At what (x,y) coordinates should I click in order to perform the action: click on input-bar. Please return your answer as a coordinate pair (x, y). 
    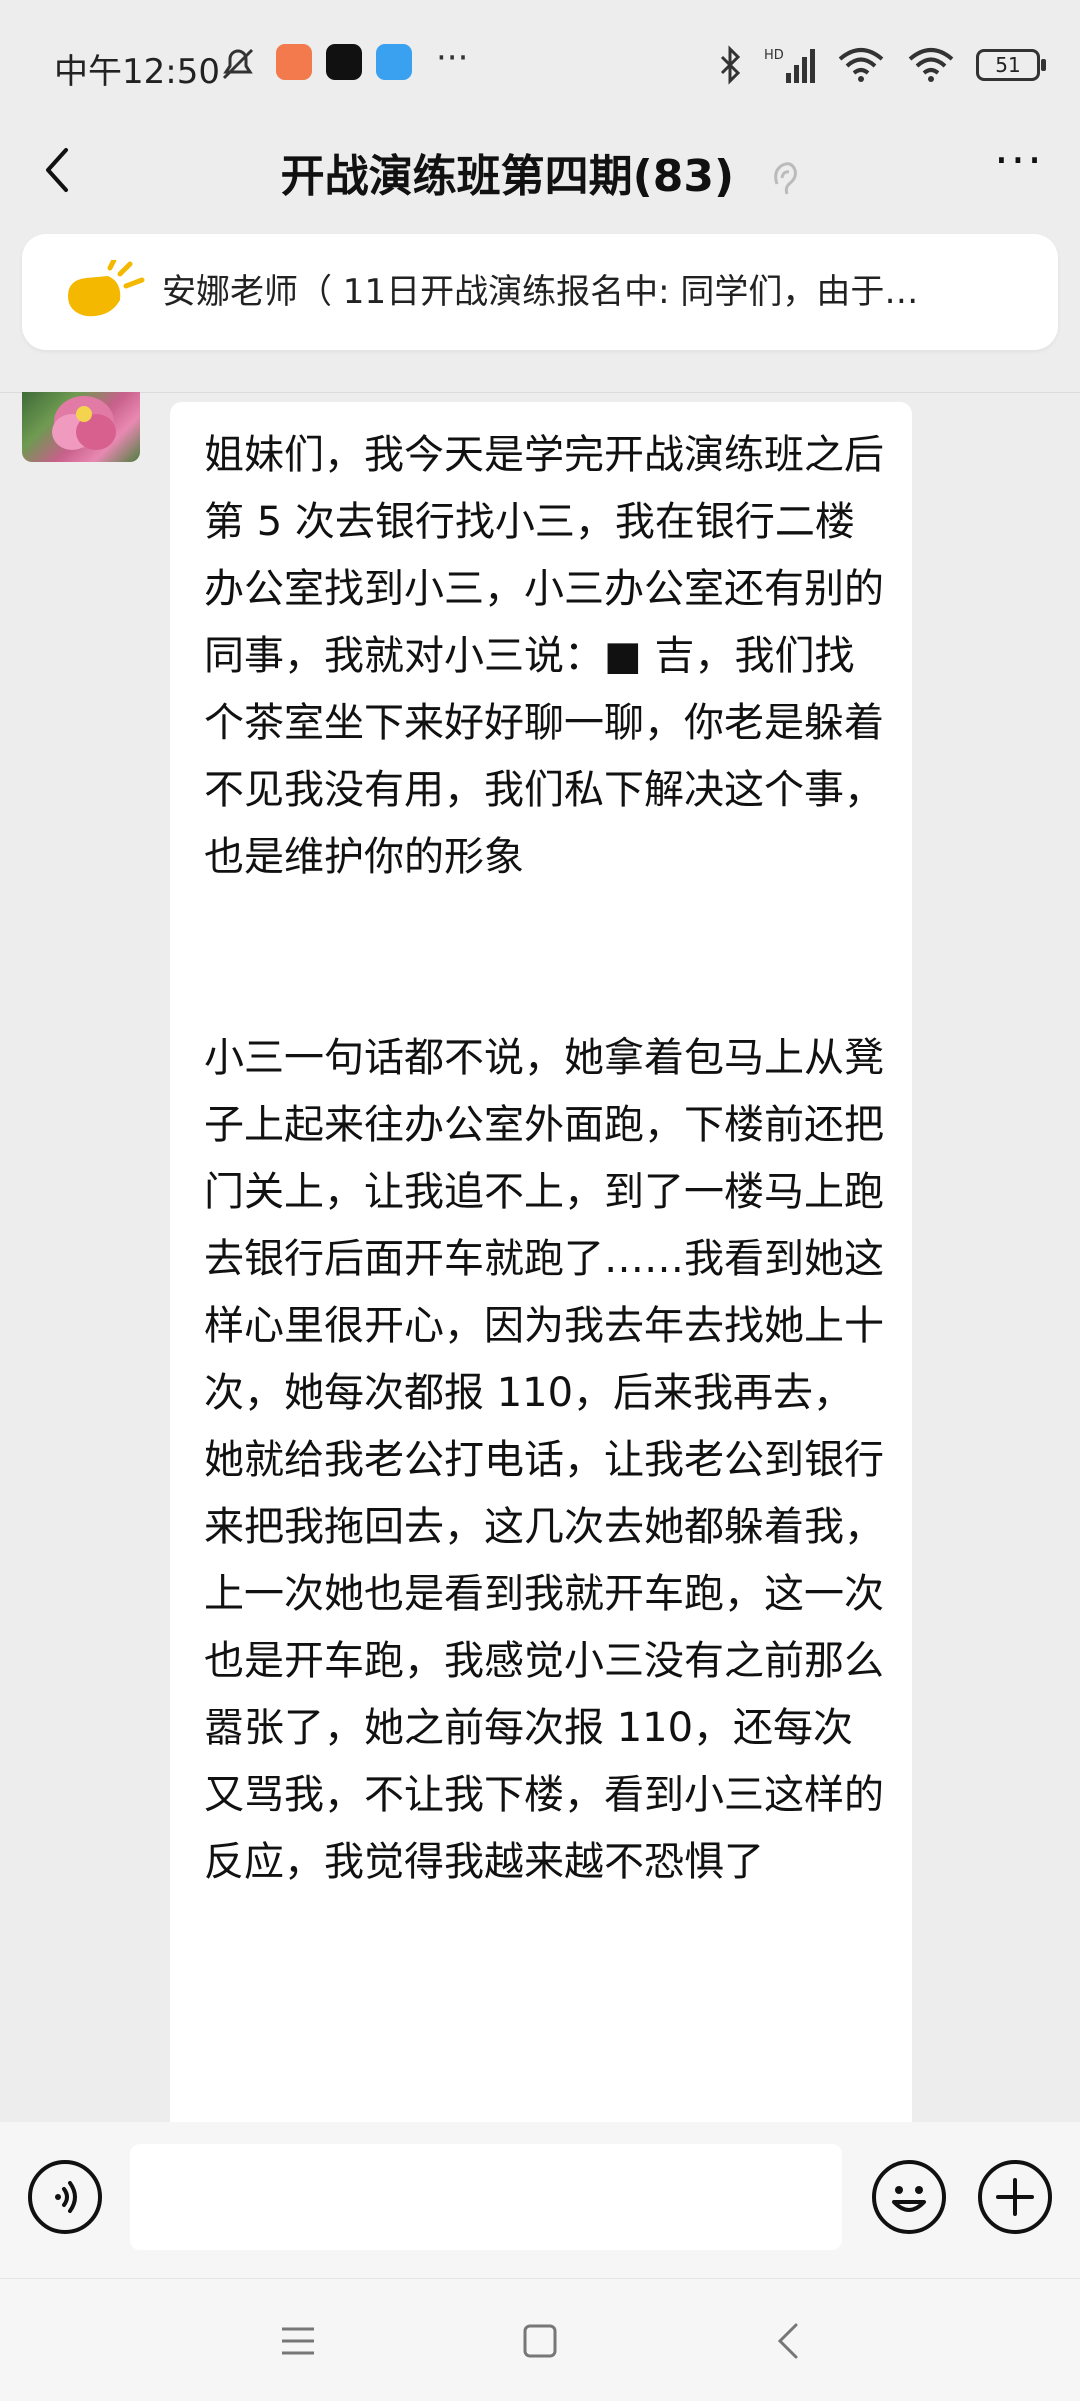
    Looking at the image, I should click on (540, 2200).